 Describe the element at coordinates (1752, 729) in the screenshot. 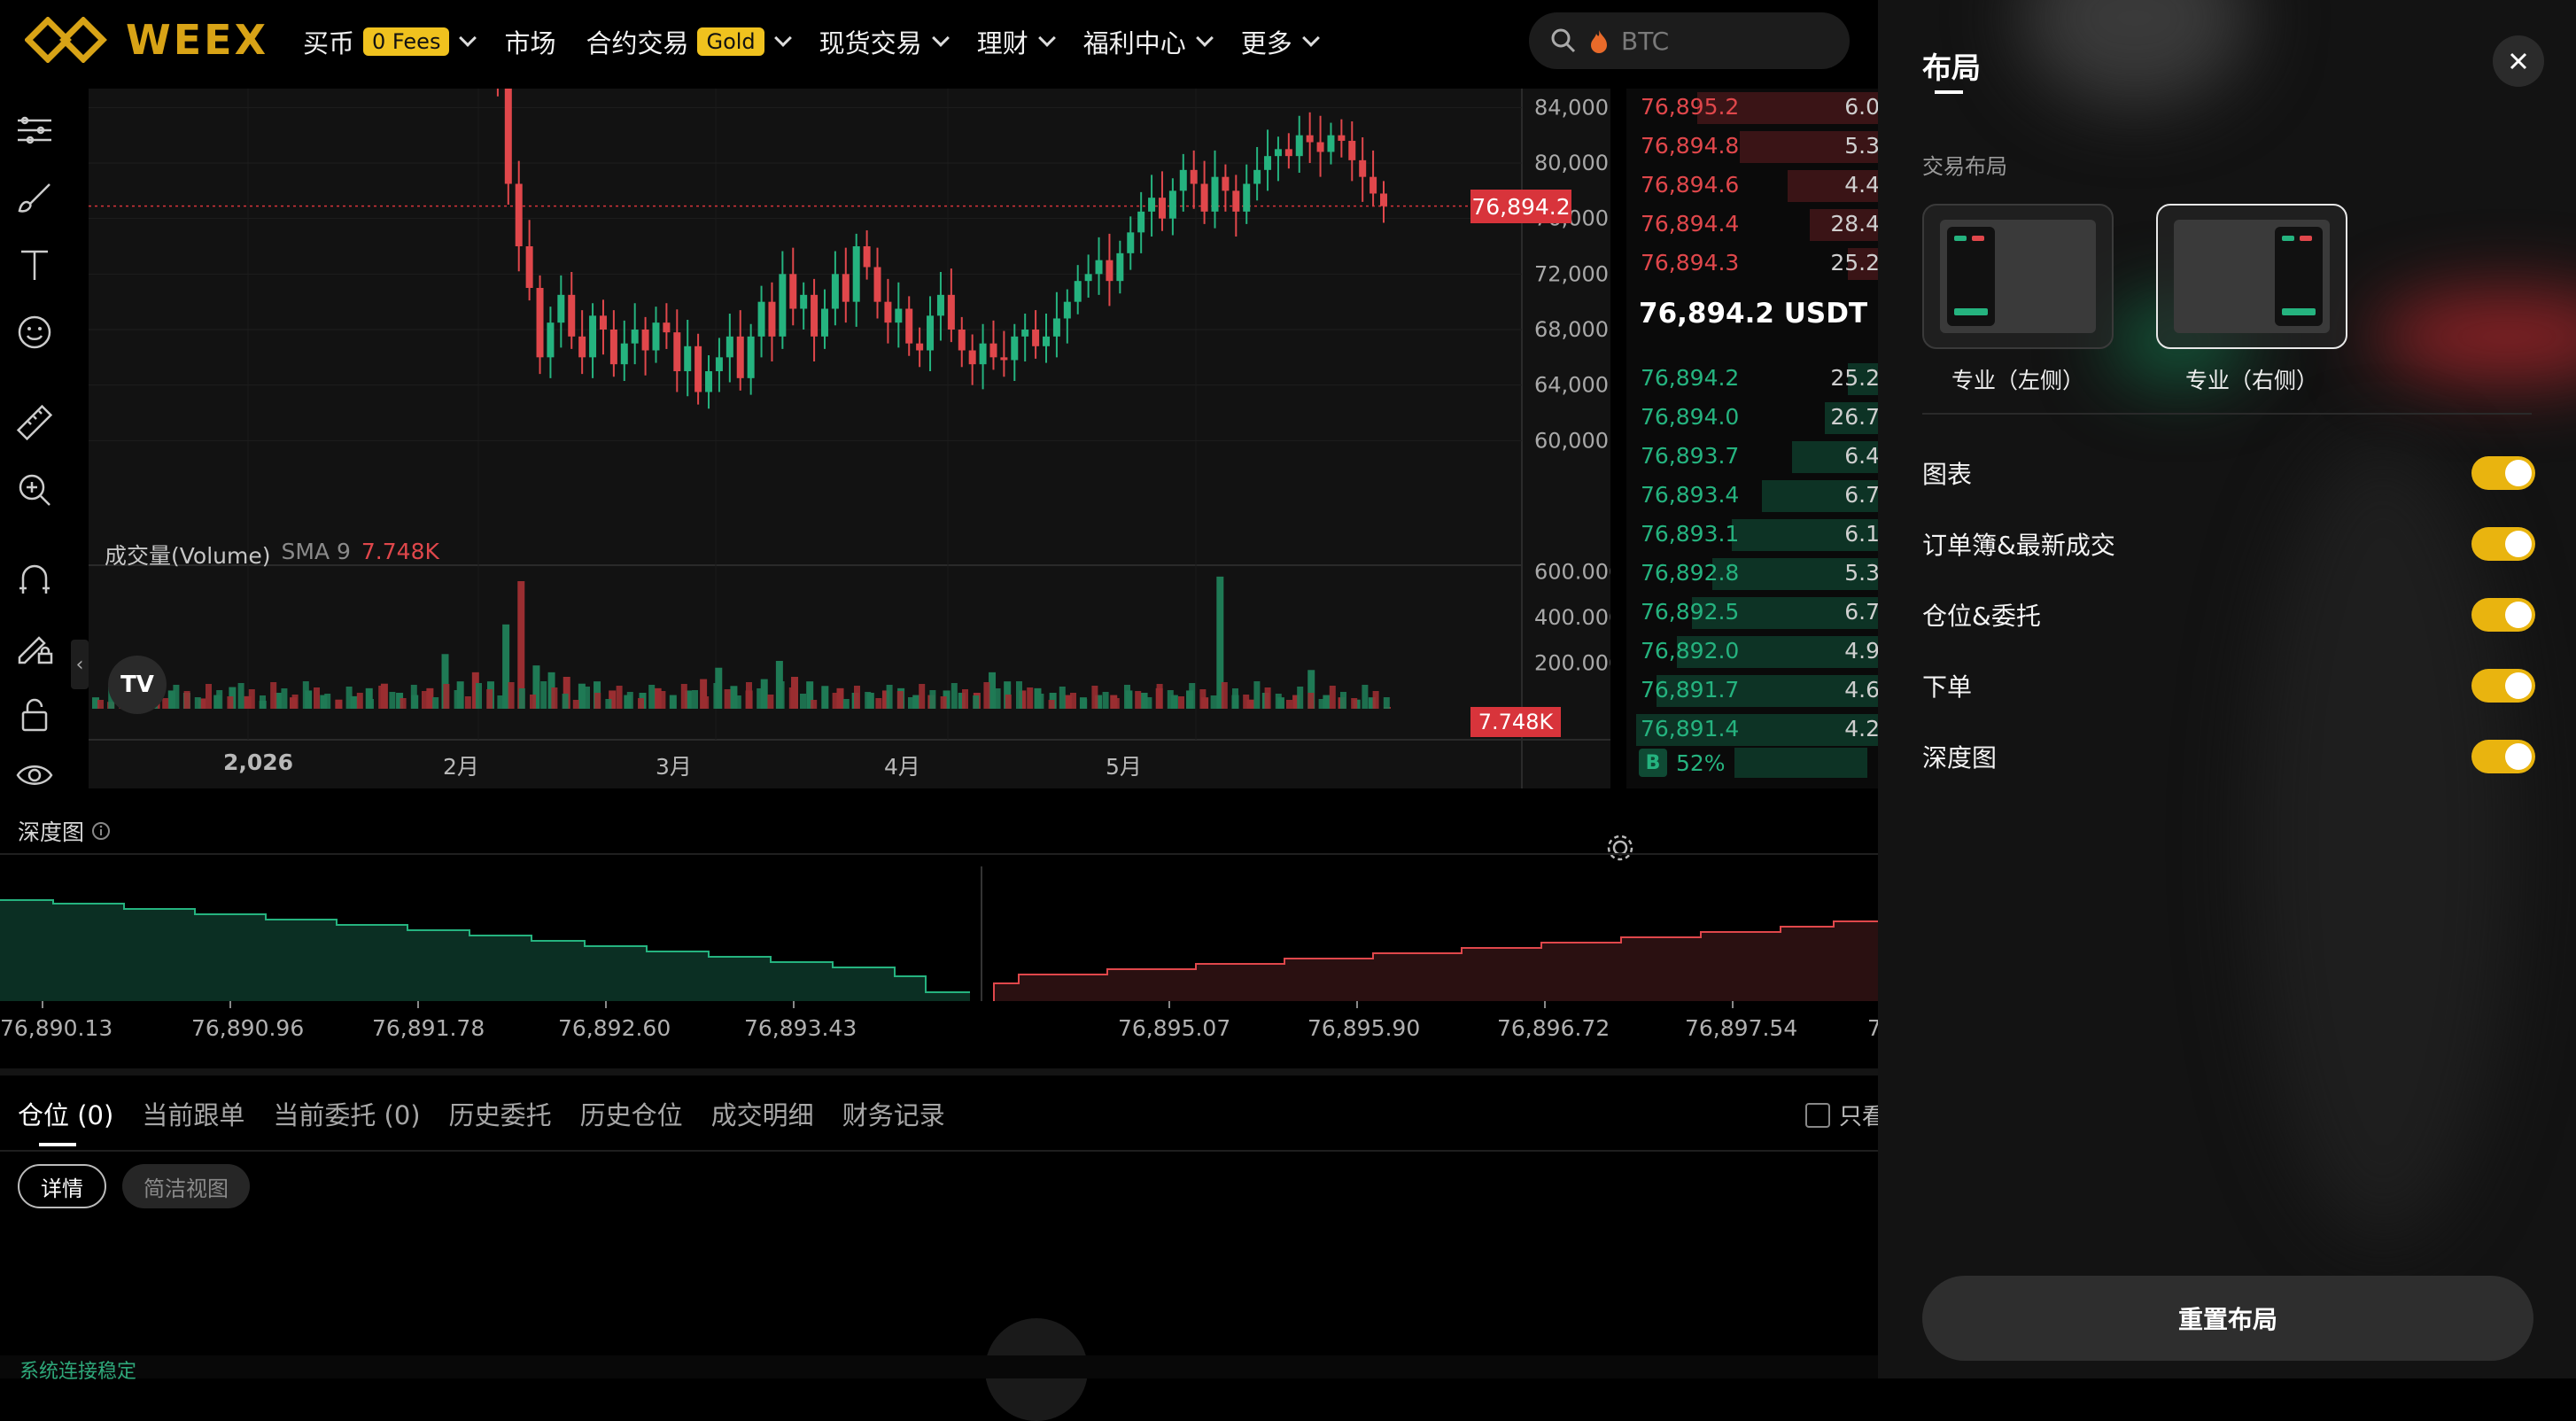

I see `bid-row: 76,891.4 4.2` at that location.